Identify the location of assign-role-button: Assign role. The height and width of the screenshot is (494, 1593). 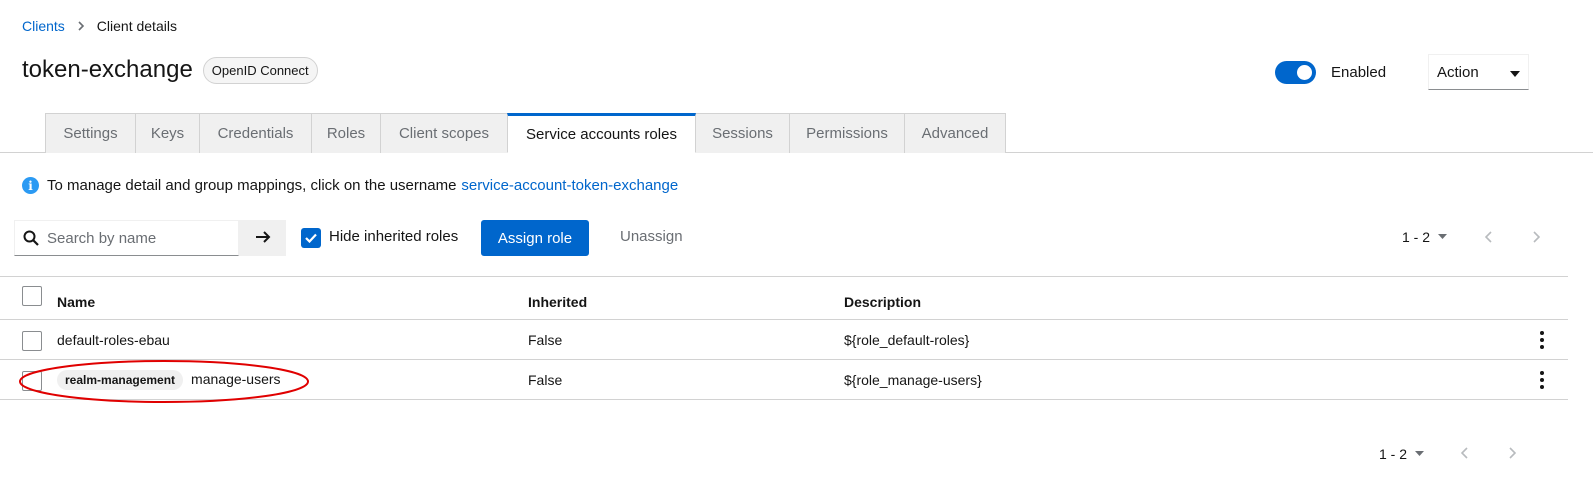
(535, 238).